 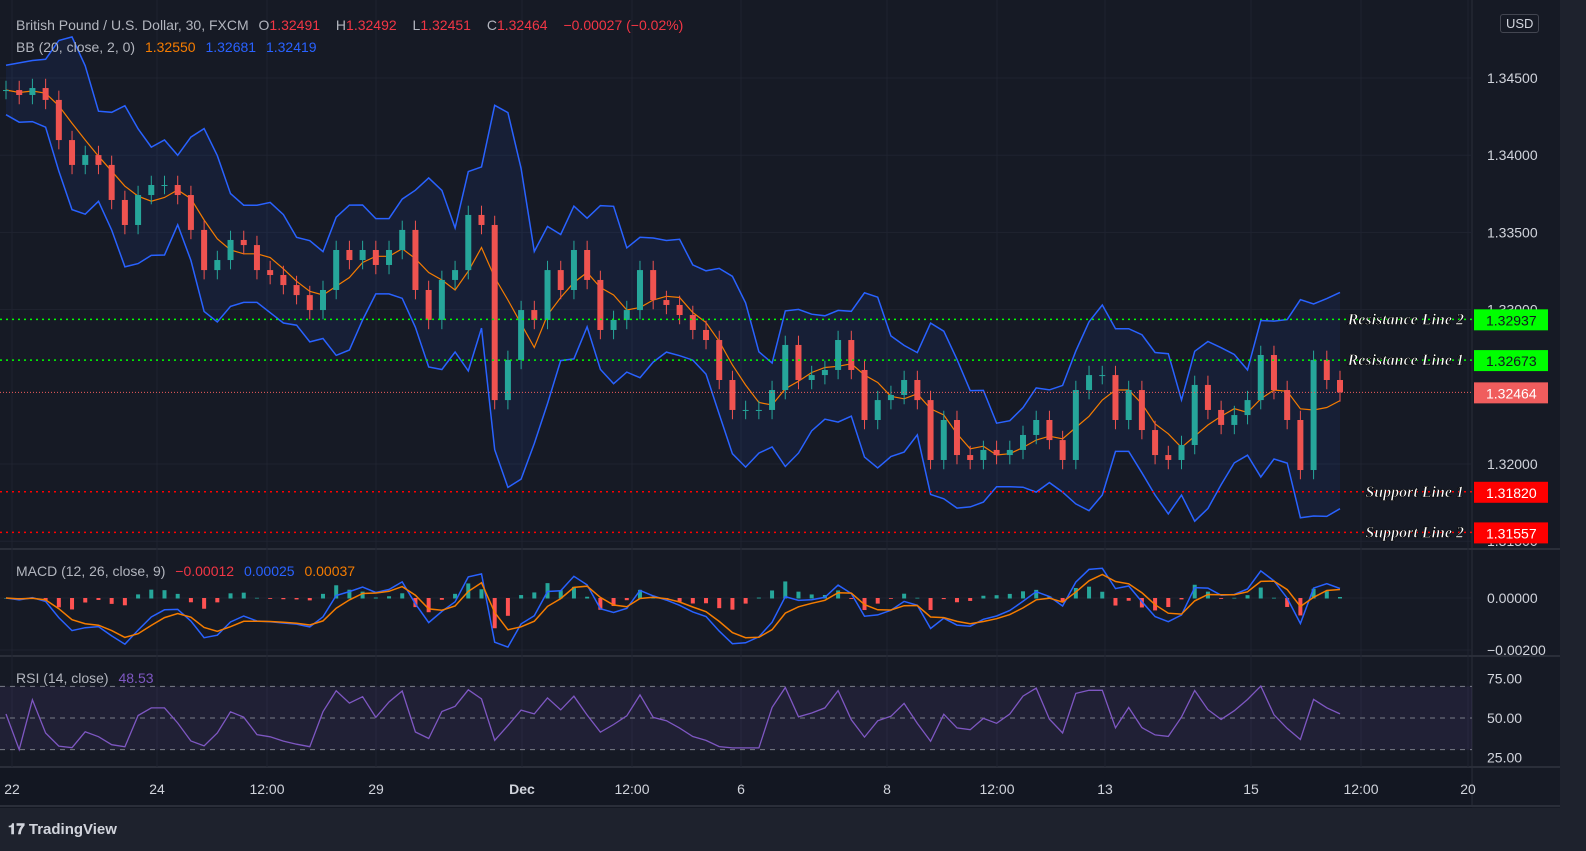 What do you see at coordinates (1511, 393) in the screenshot?
I see `last-price-text: 1.32464` at bounding box center [1511, 393].